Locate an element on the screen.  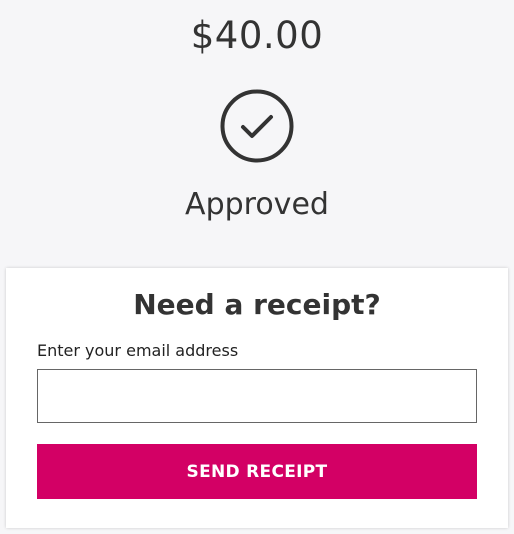
payment-status: Approved is located at coordinates (257, 204).